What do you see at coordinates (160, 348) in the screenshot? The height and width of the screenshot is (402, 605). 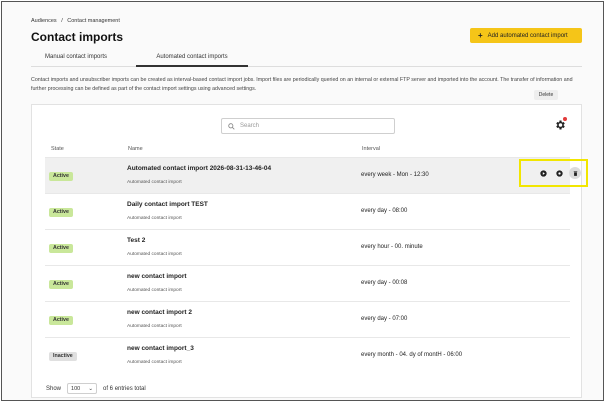 I see `import-name: new contact import_3` at bounding box center [160, 348].